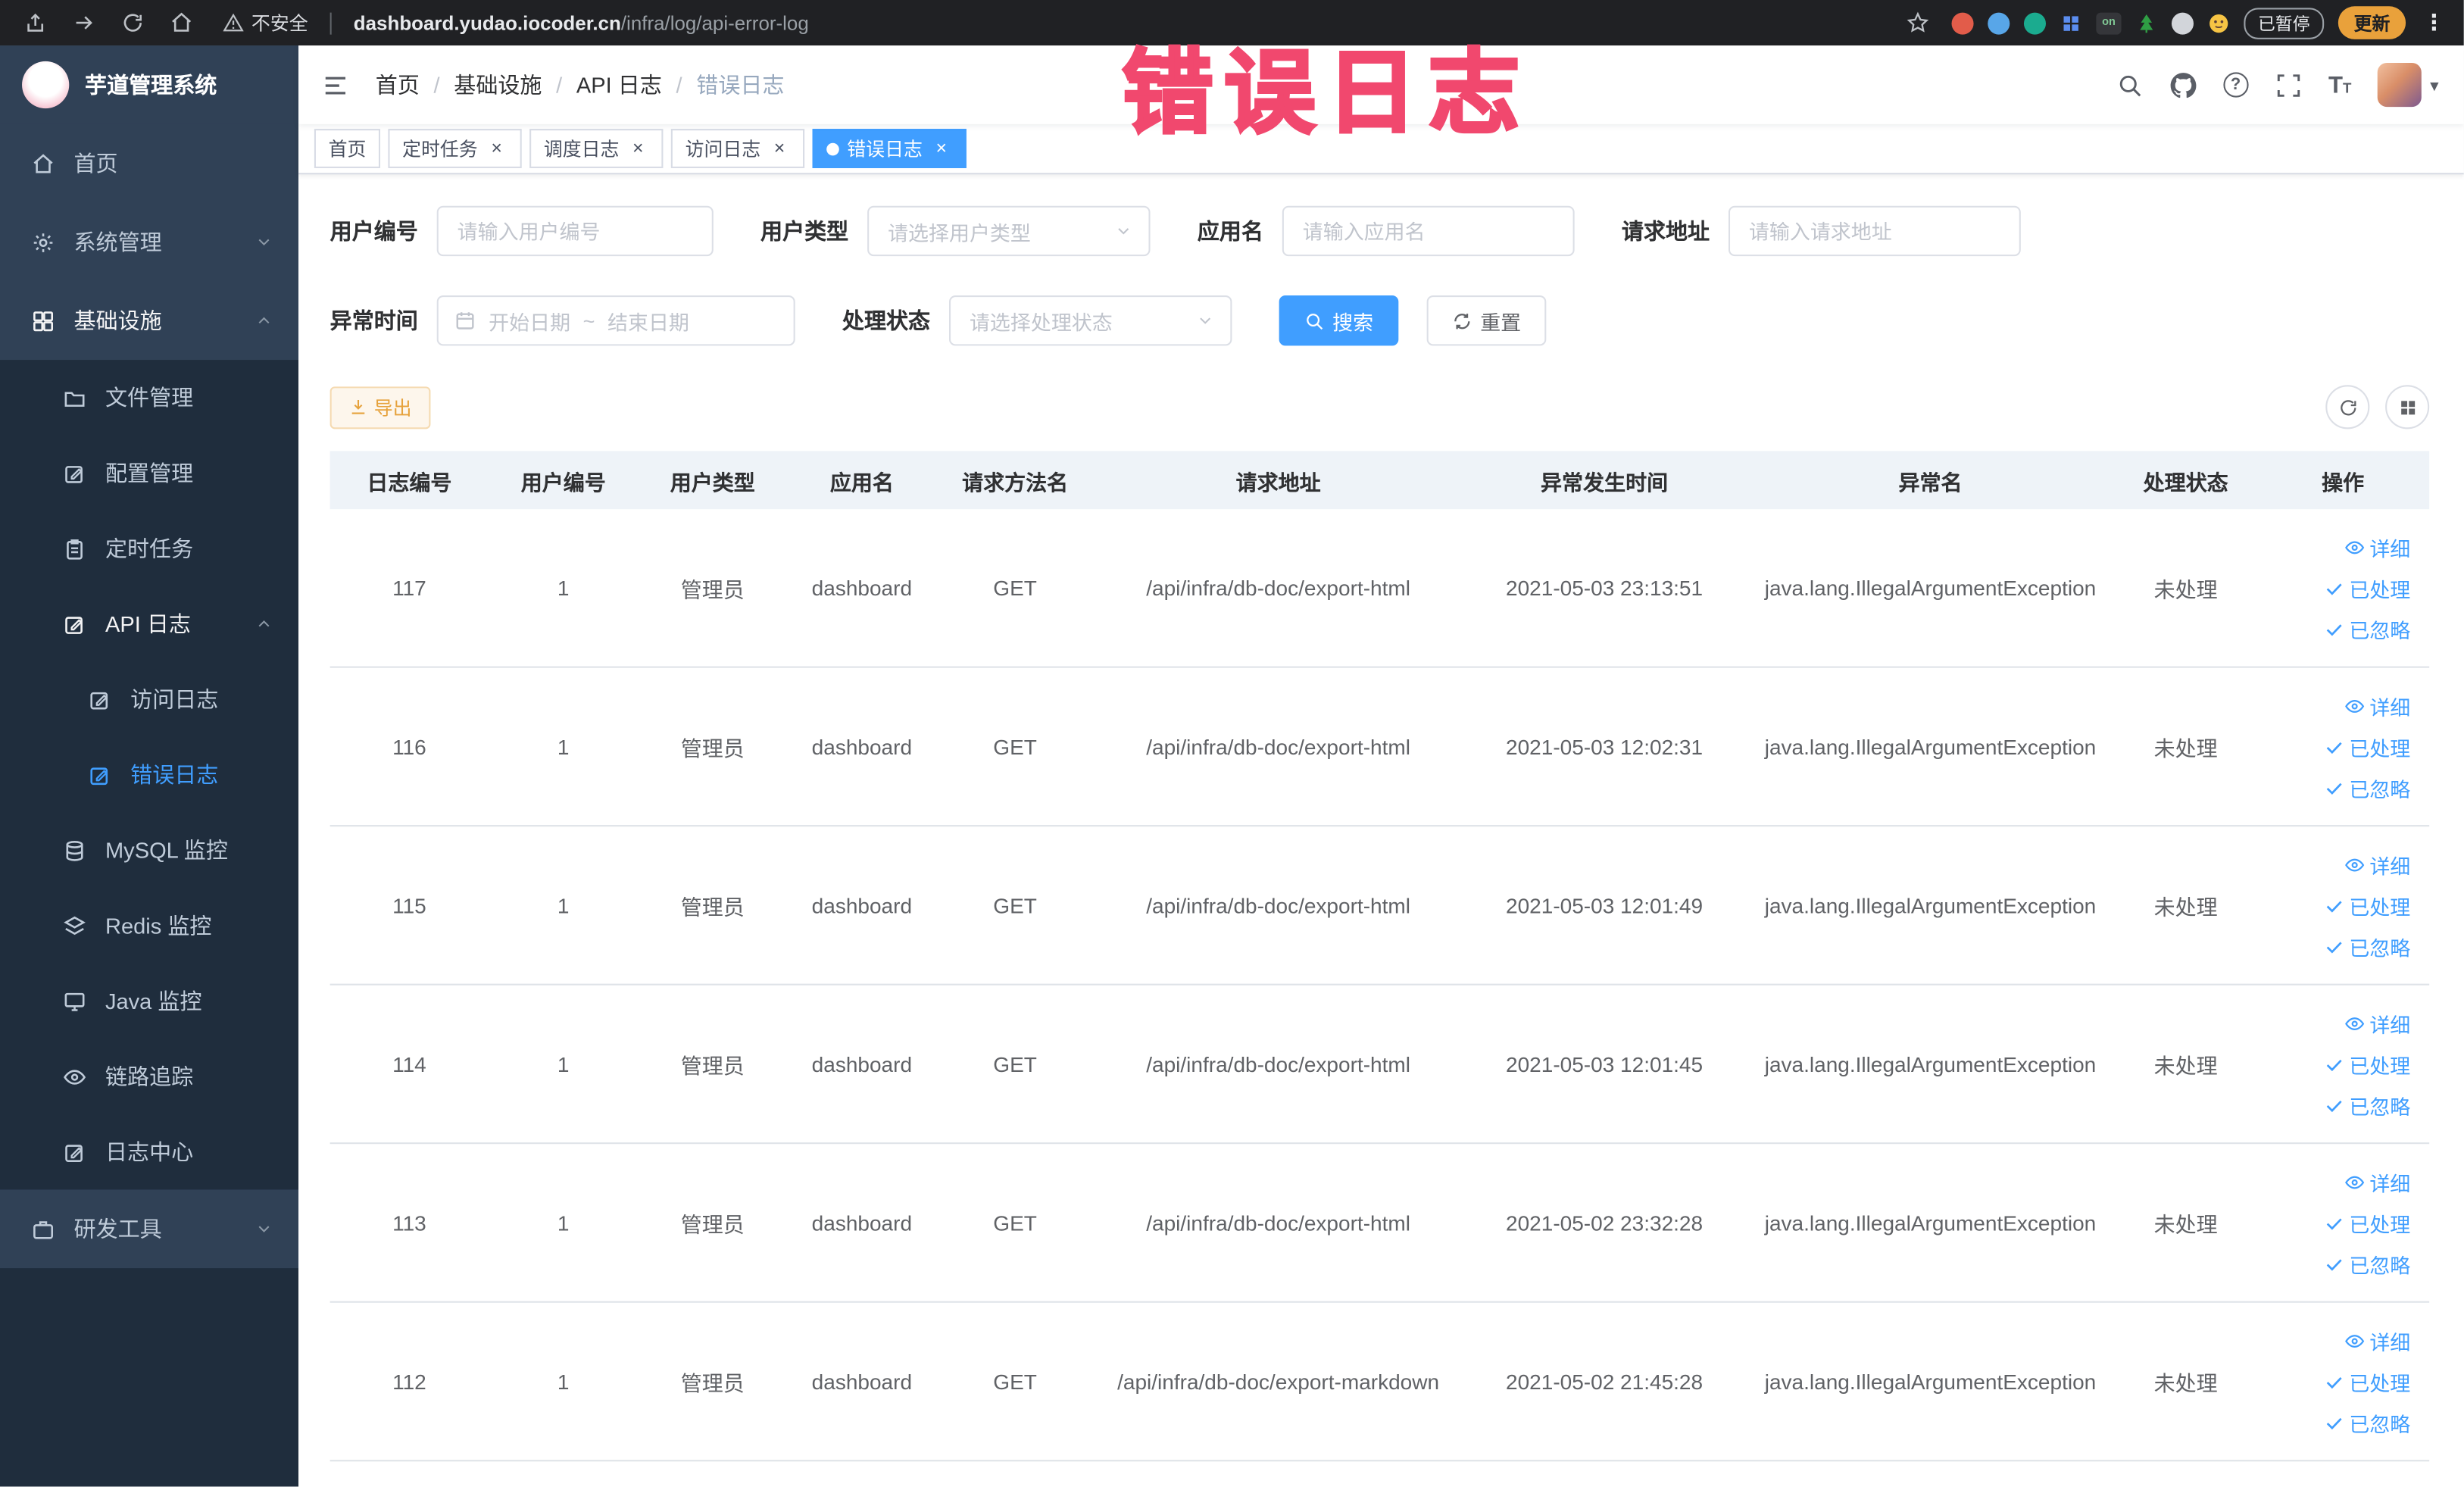 This screenshot has height=1487, width=2464. What do you see at coordinates (74, 925) in the screenshot?
I see `layers-icon` at bounding box center [74, 925].